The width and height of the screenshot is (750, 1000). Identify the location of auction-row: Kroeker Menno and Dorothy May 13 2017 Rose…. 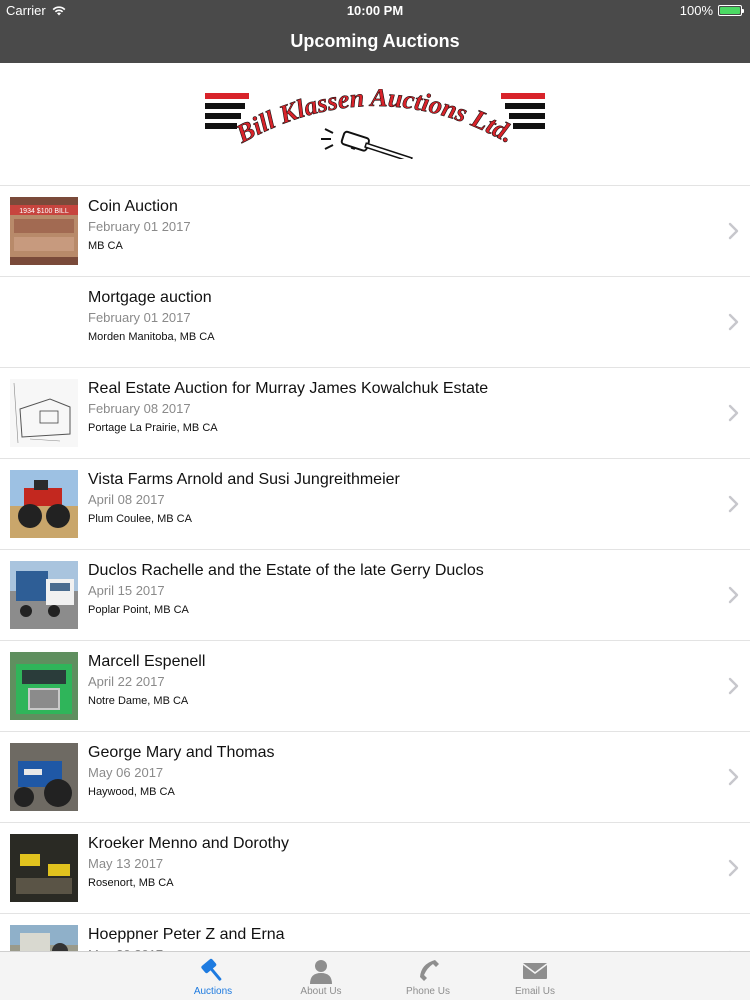
(375, 868).